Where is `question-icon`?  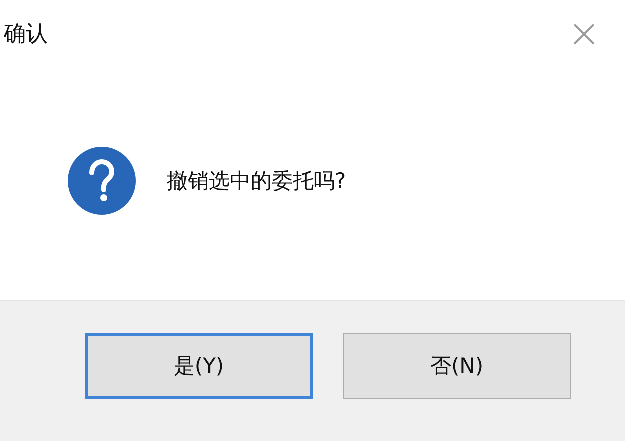
question-icon is located at coordinates (102, 181).